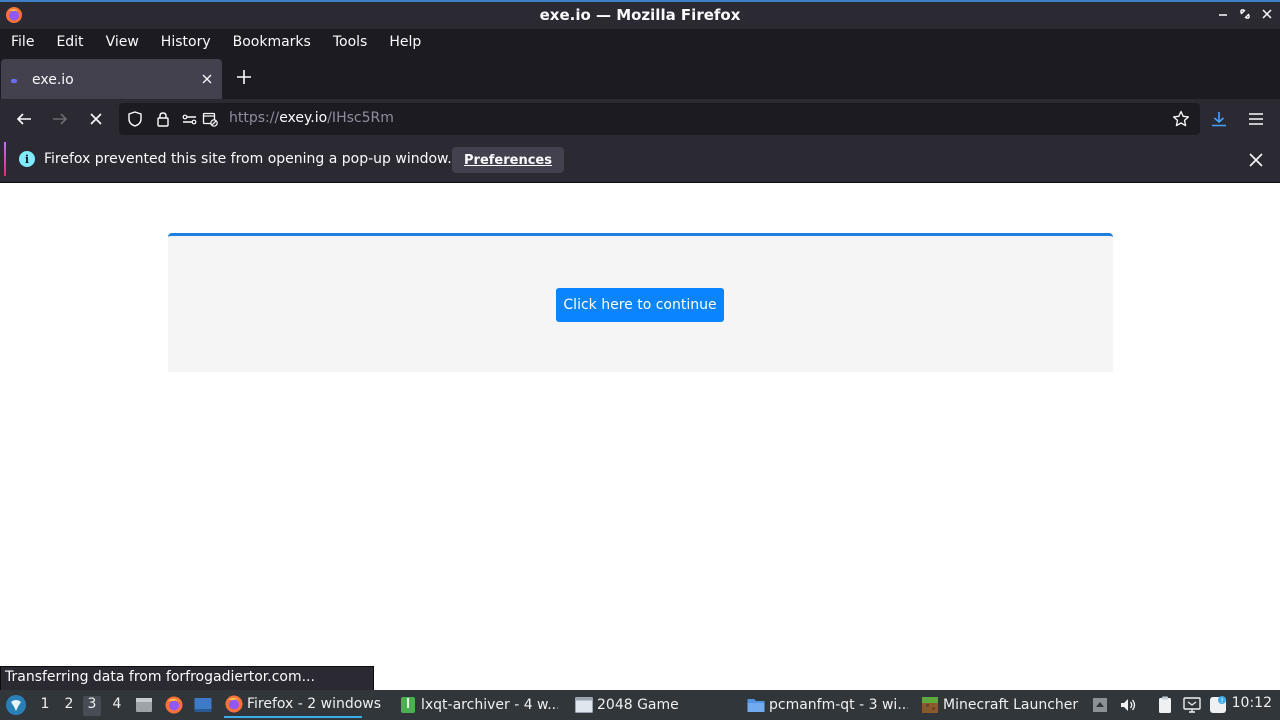 This screenshot has width=1280, height=720. I want to click on url-path: /IHsc5Rm, so click(360, 118).